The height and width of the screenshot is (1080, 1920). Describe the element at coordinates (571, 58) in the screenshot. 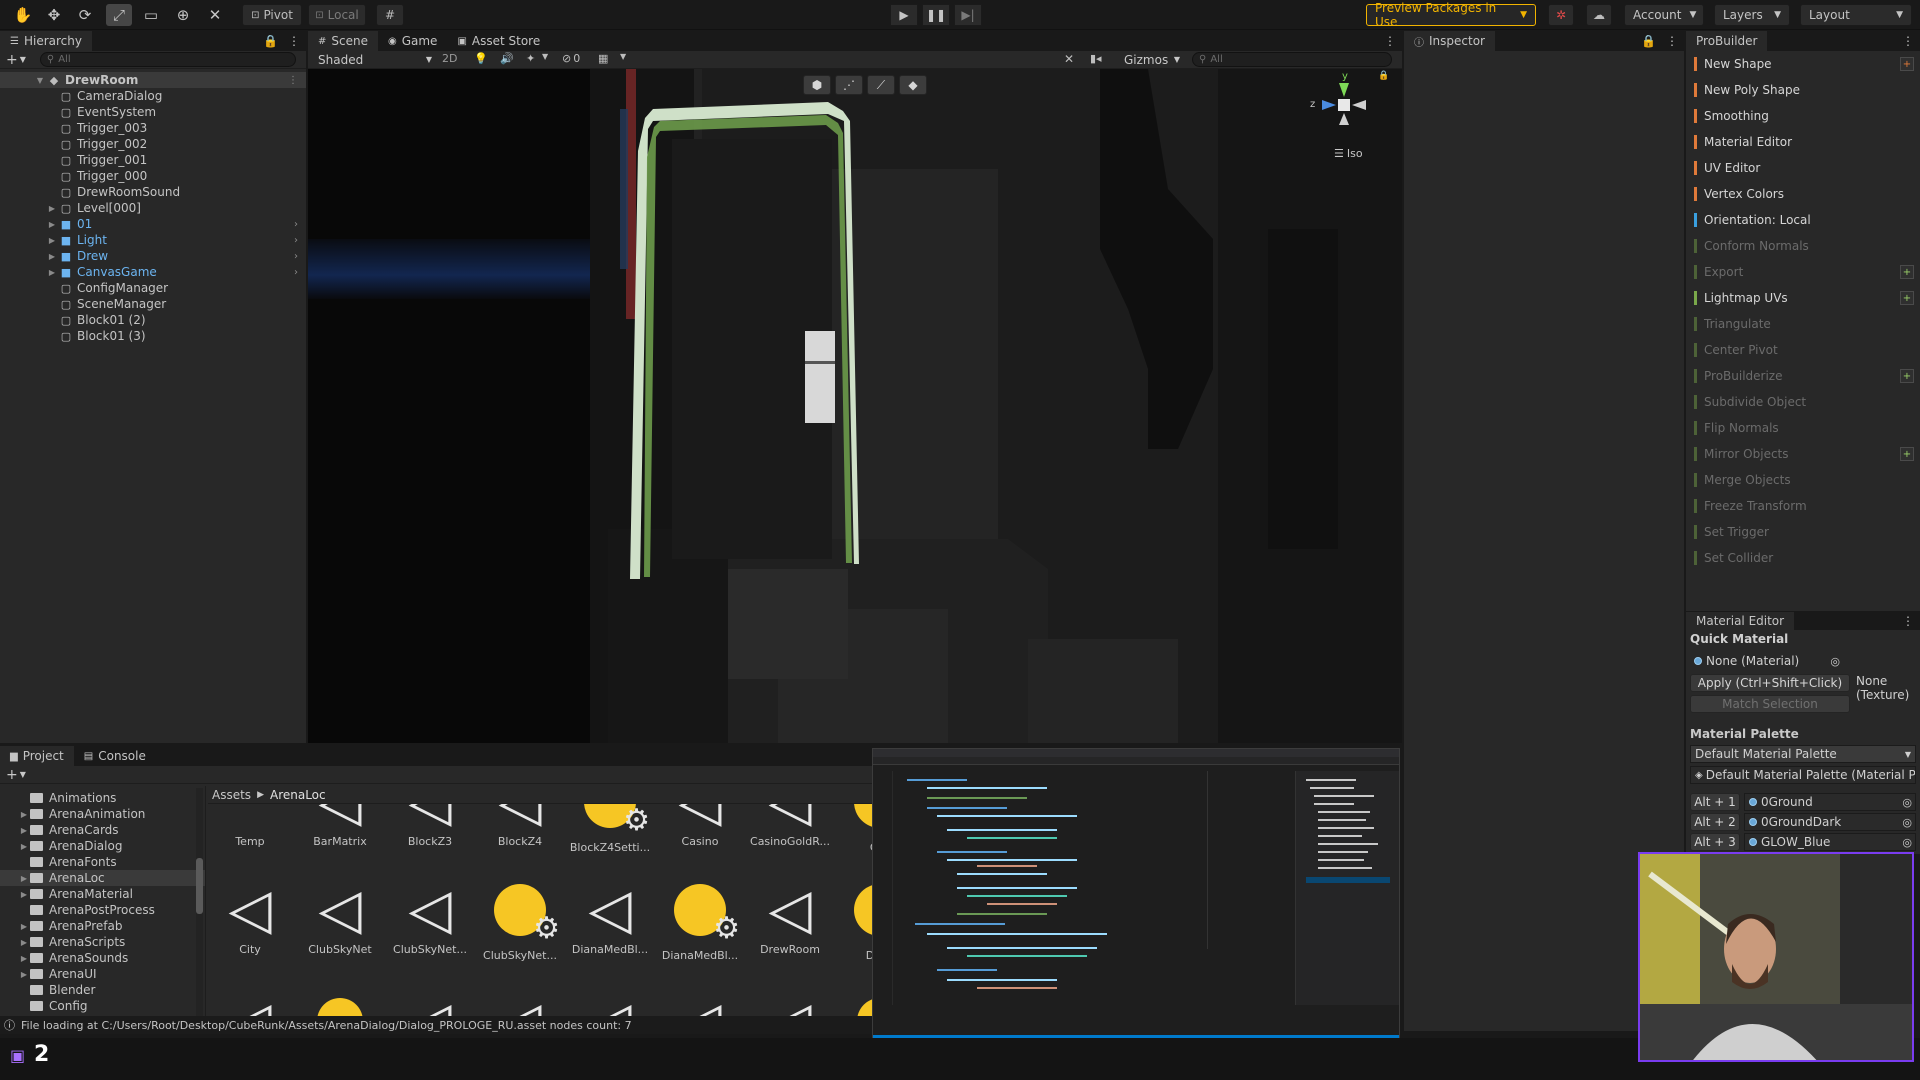

I see `hidden-objects-toggle: ⊘ 0` at that location.